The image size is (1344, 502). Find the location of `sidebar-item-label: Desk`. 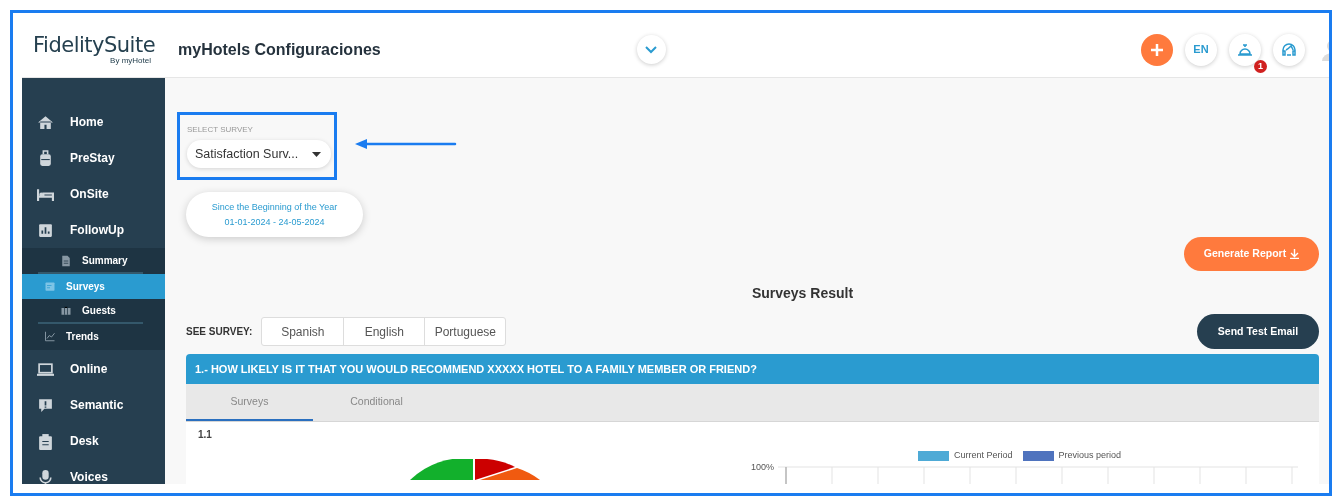

sidebar-item-label: Desk is located at coordinates (84, 441).